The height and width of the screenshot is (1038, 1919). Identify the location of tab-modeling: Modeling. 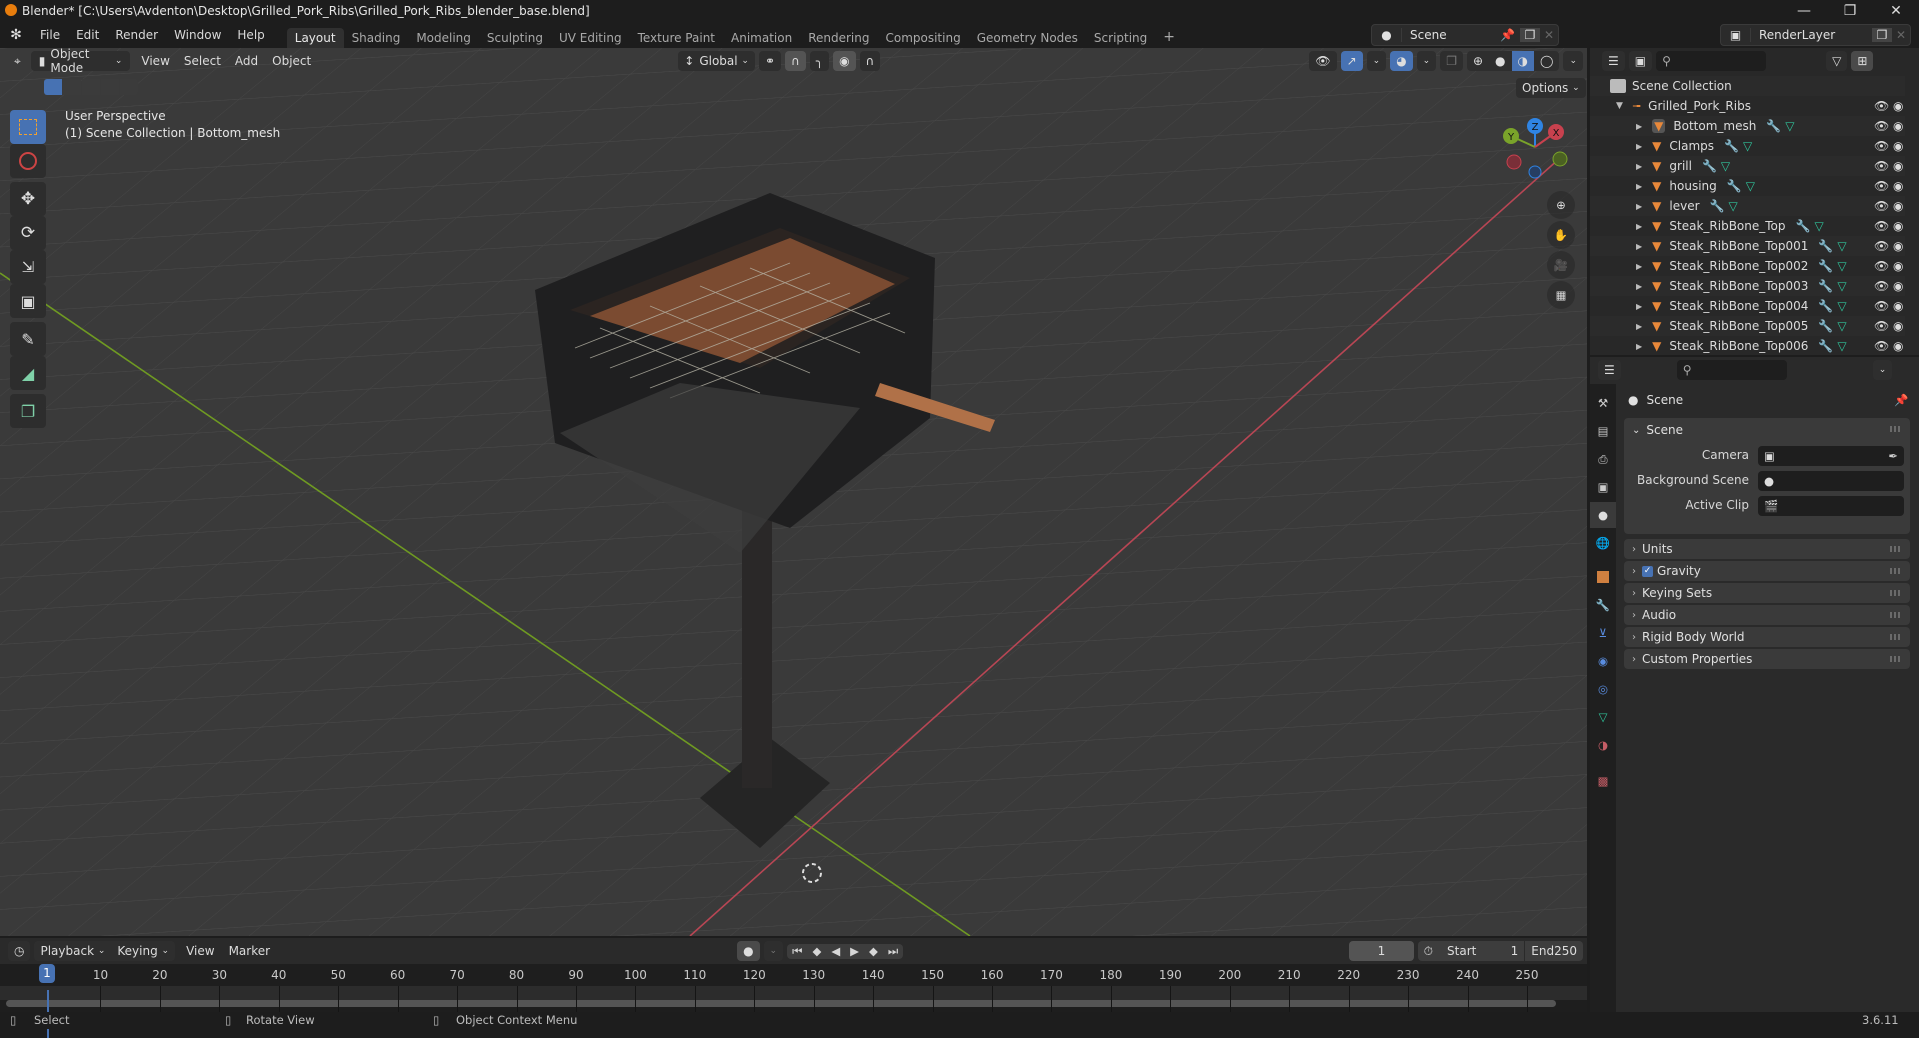
(443, 38).